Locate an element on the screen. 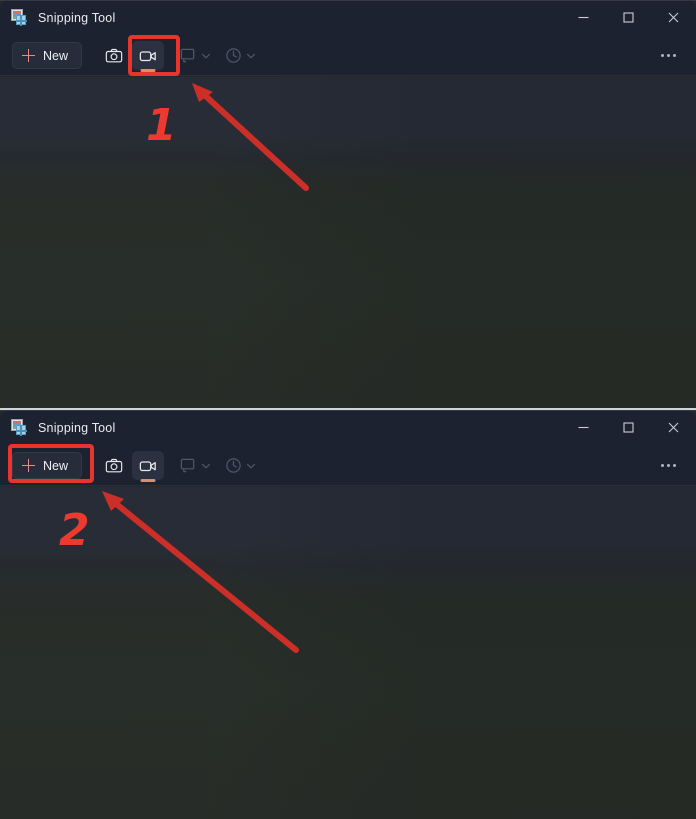 This screenshot has width=696, height=819. annotation-number-1: 1 is located at coordinates (161, 125).